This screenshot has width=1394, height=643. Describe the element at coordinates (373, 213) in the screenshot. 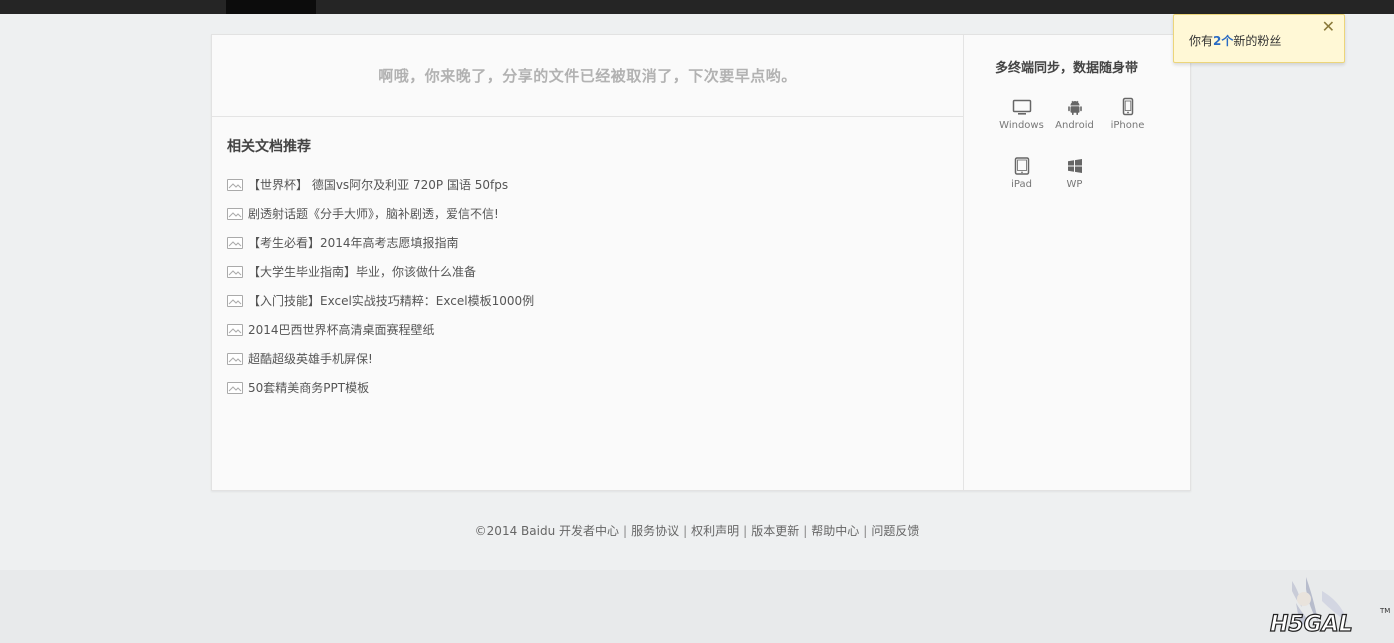

I see `related-doc-link: 剧透射话题《分手大师》，脑补剧透，爱信不信!` at that location.